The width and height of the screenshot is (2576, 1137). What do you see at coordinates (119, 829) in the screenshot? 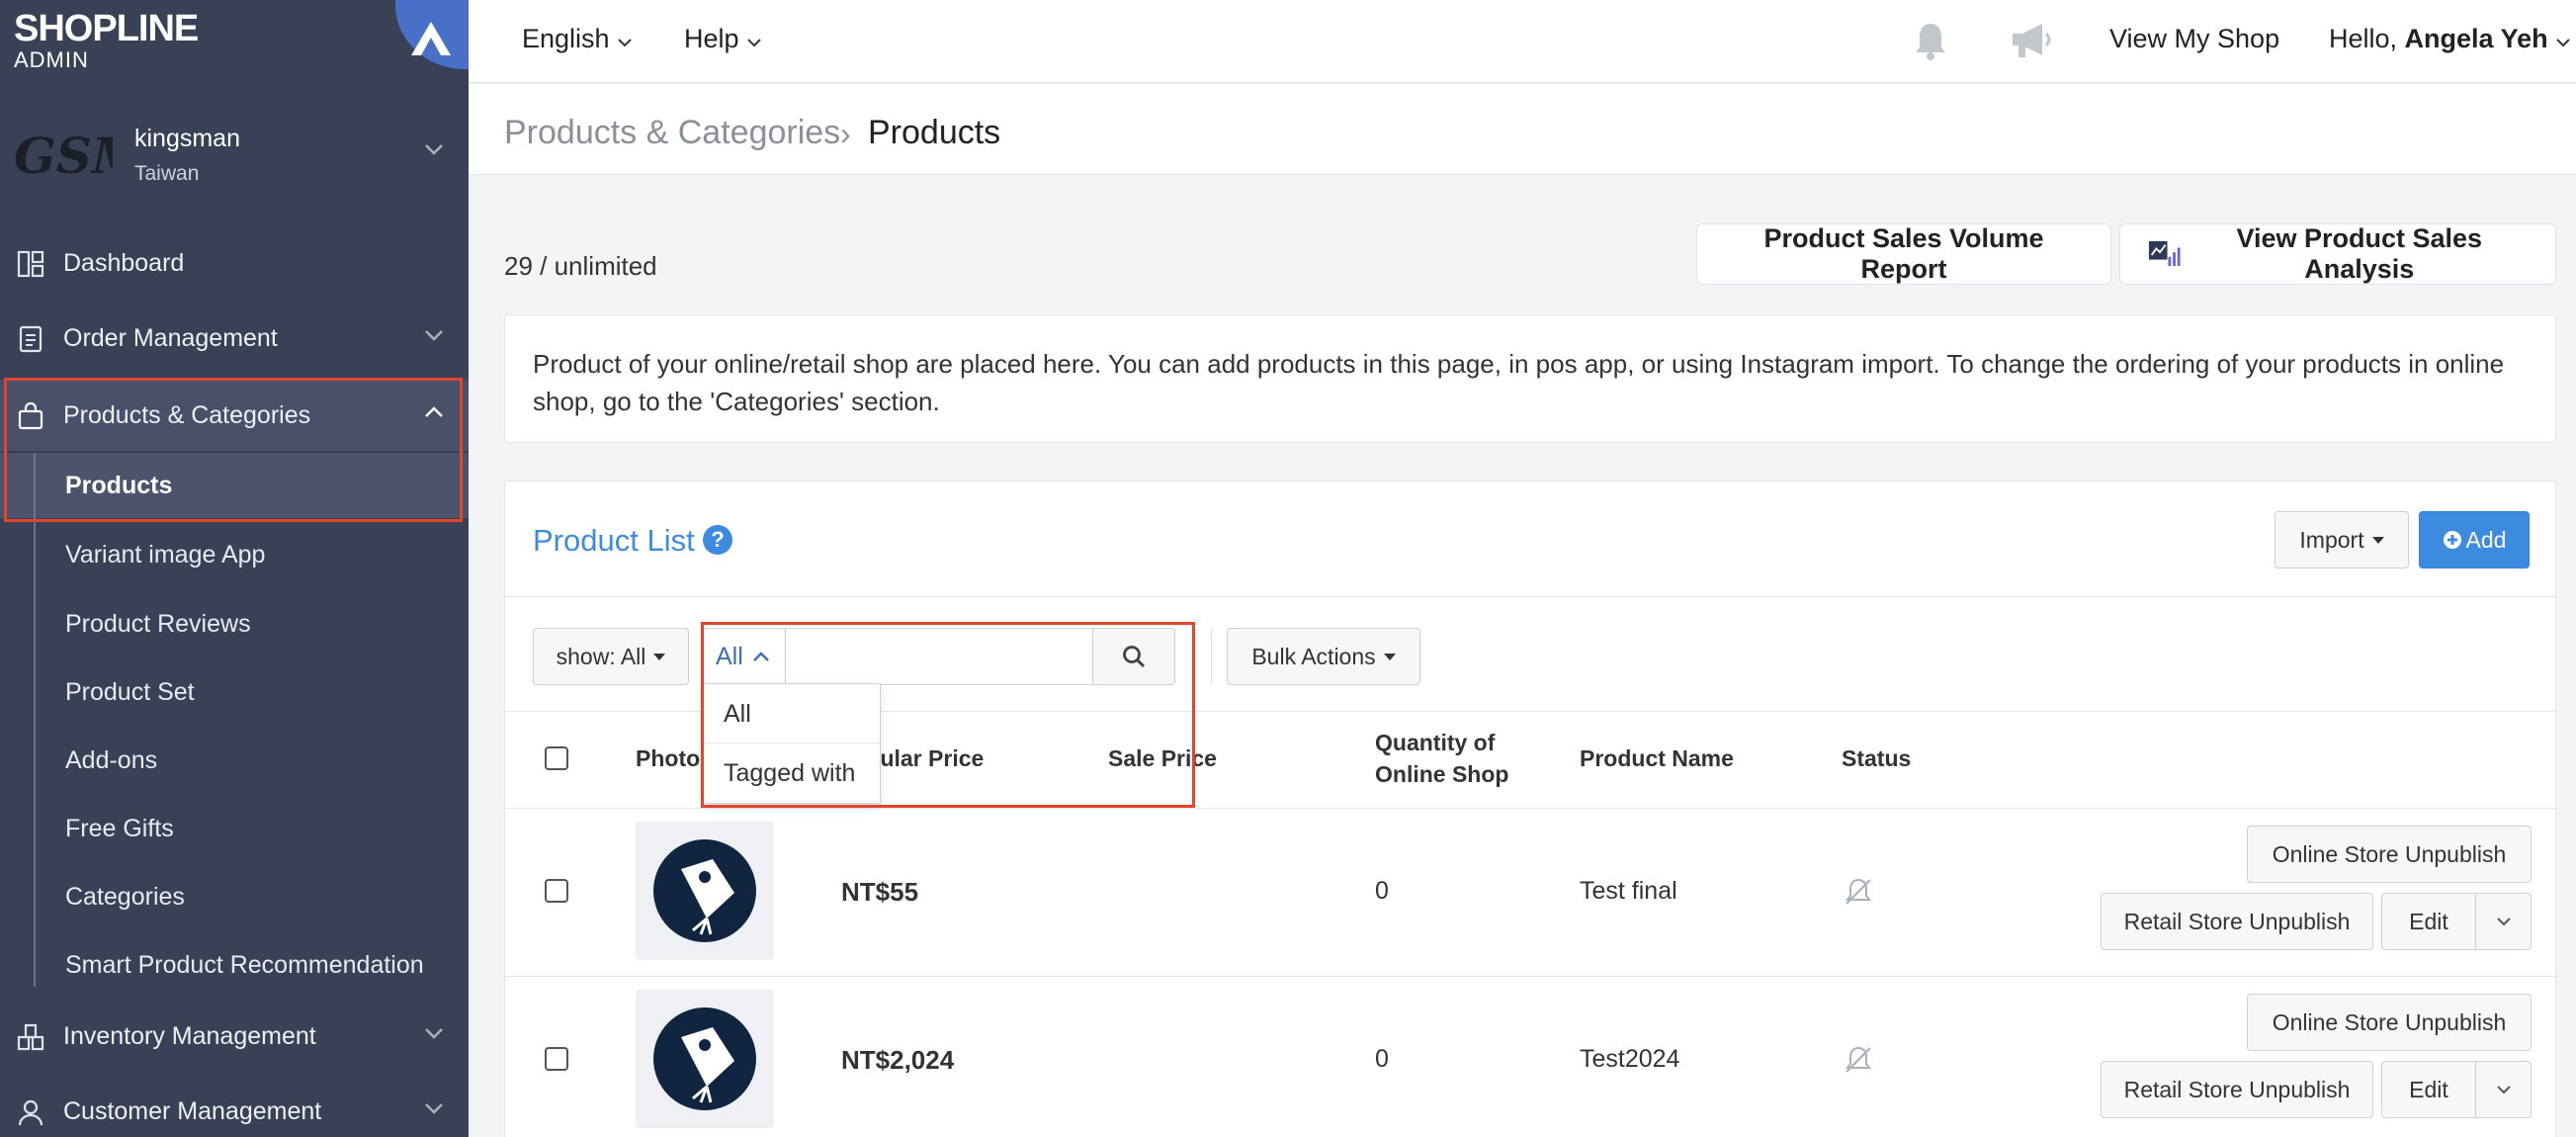
I see `subnav-free-gifts: Free Gifts` at bounding box center [119, 829].